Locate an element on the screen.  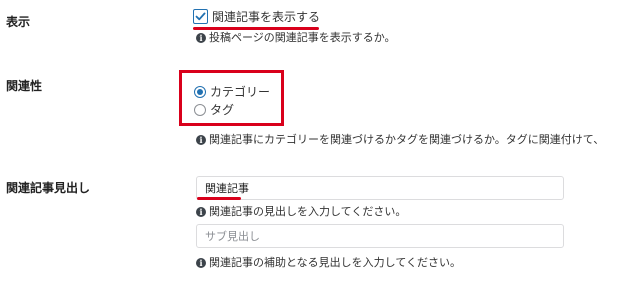
heading-subtitle-help-text: 関連記事の補助となる見出しを入力してください。 is located at coordinates (335, 262).